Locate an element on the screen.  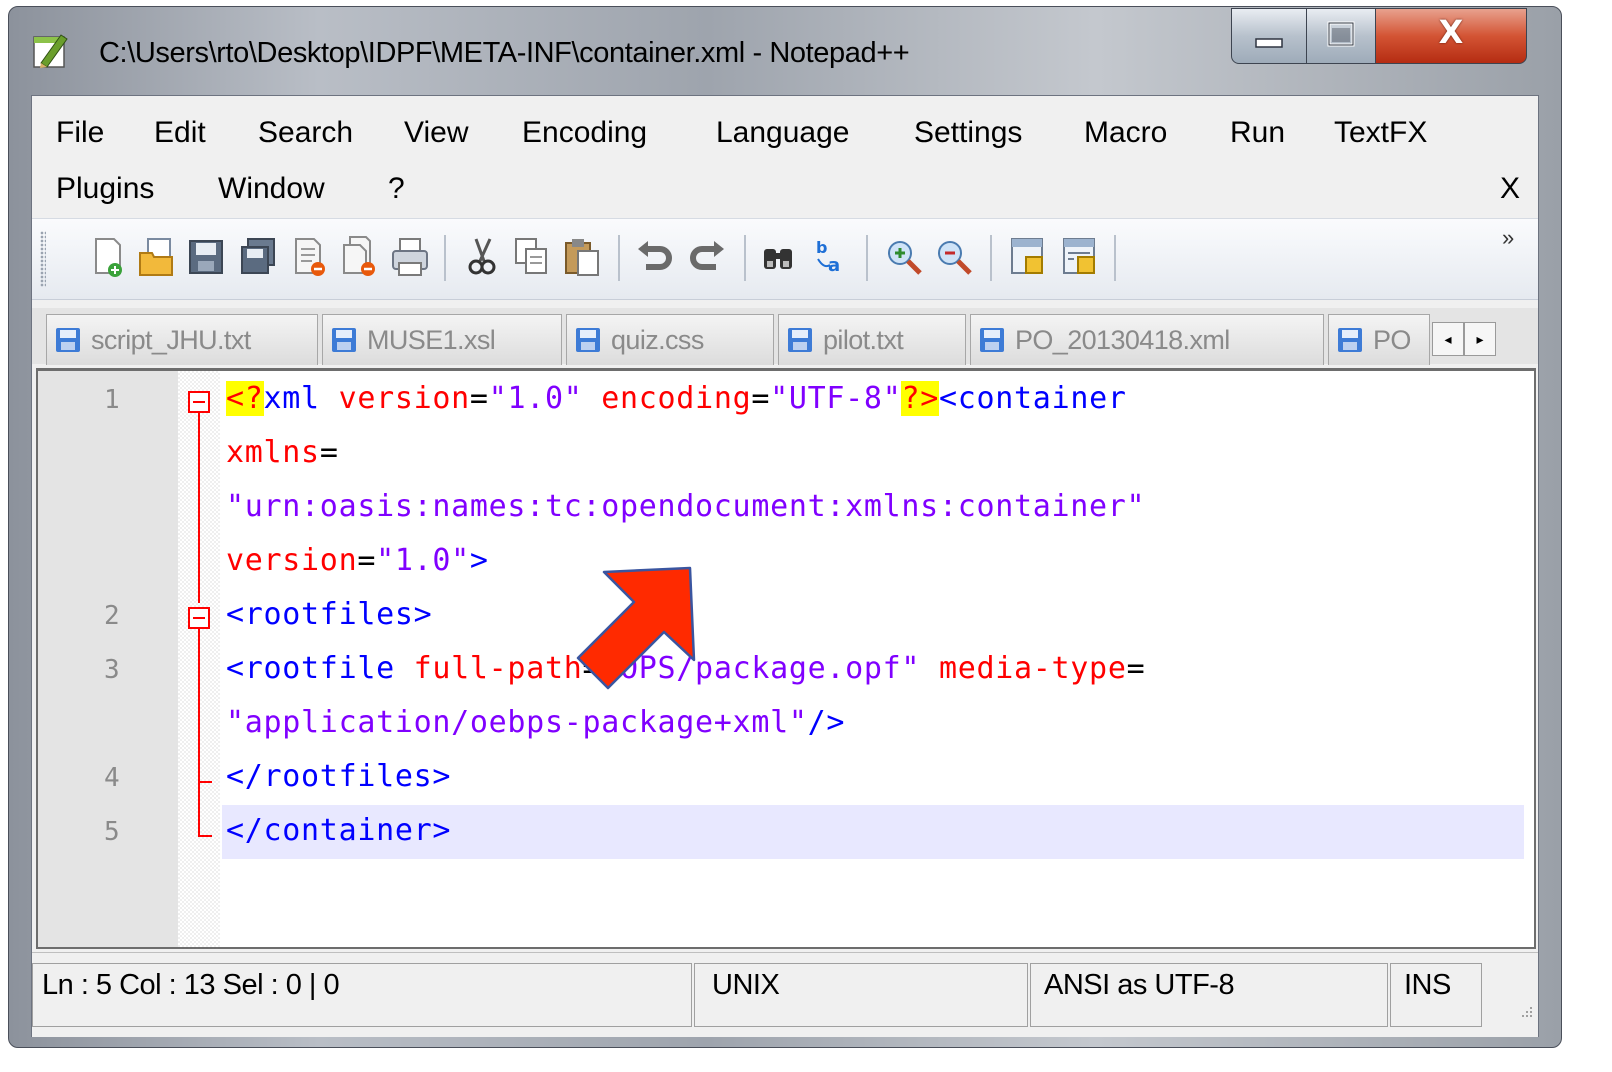
cut-icon is located at coordinates (482, 257).